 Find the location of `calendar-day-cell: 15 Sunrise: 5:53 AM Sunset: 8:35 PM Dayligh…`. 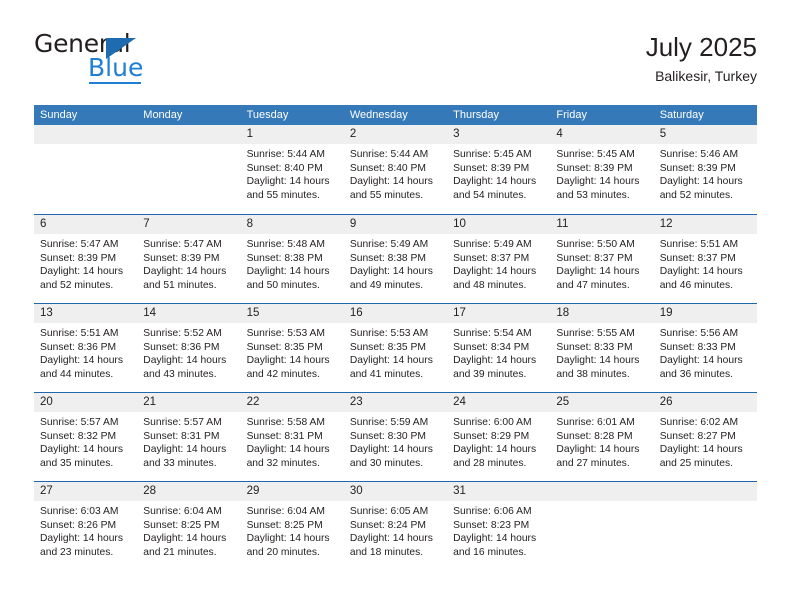

calendar-day-cell: 15 Sunrise: 5:53 AM Sunset: 8:35 PM Dayligh… is located at coordinates (292, 348).